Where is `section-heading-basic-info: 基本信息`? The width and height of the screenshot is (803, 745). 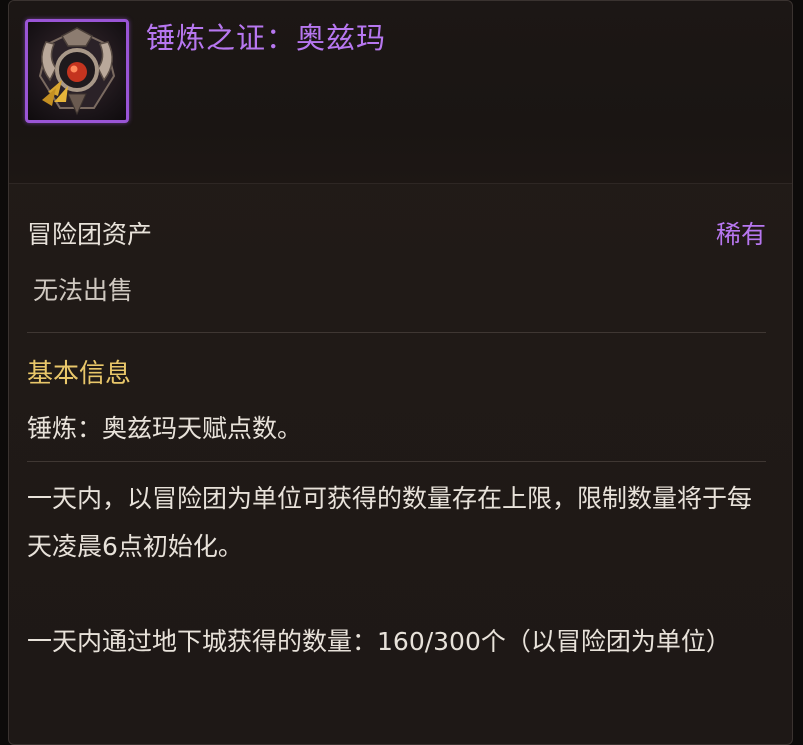
section-heading-basic-info: 基本信息 is located at coordinates (79, 374).